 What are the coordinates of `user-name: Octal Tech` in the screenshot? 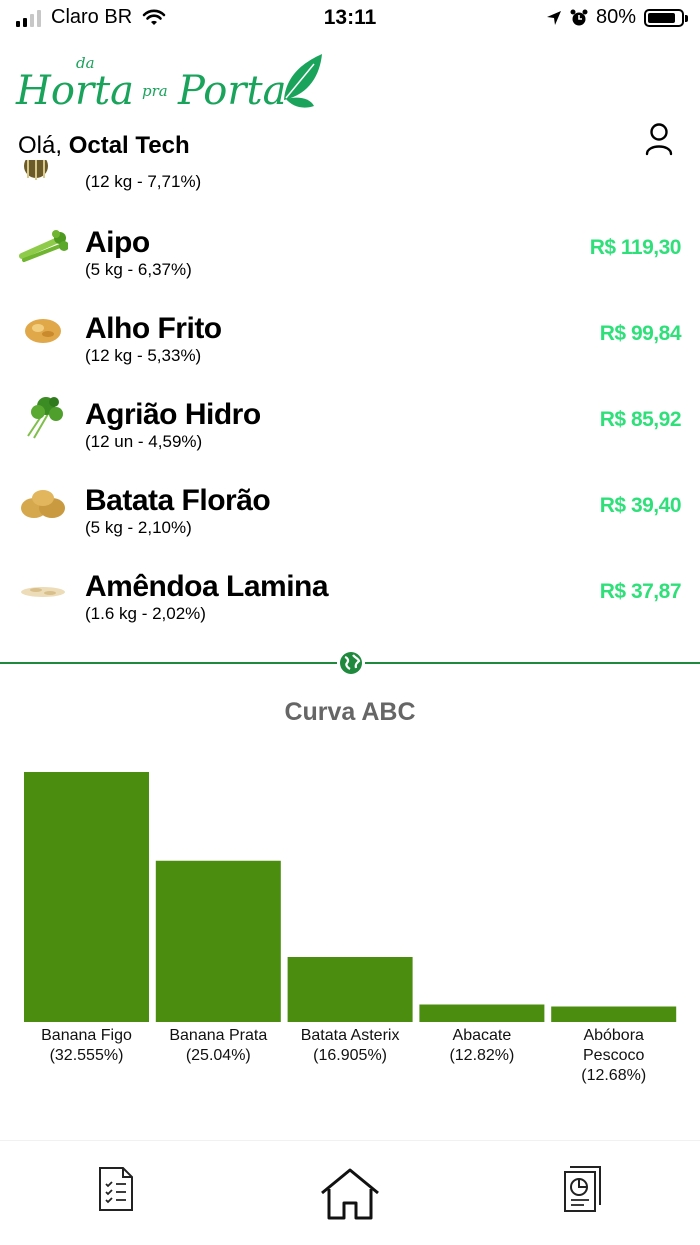 It's located at (129, 145).